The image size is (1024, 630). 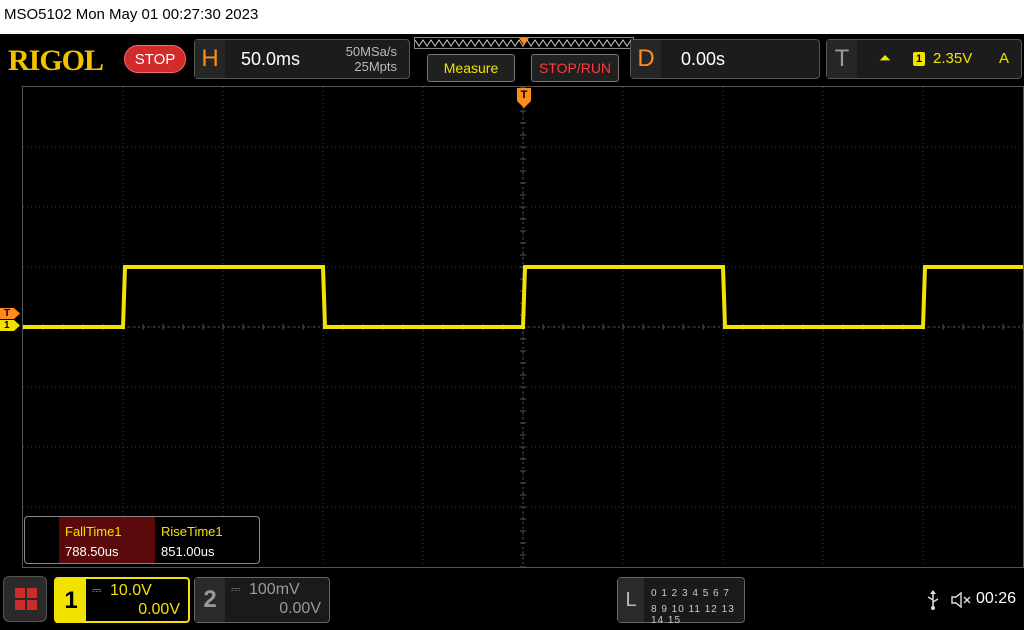 I want to click on logic-channels-row2: 8 9 10 11 12 13 14 15, so click(x=693, y=615).